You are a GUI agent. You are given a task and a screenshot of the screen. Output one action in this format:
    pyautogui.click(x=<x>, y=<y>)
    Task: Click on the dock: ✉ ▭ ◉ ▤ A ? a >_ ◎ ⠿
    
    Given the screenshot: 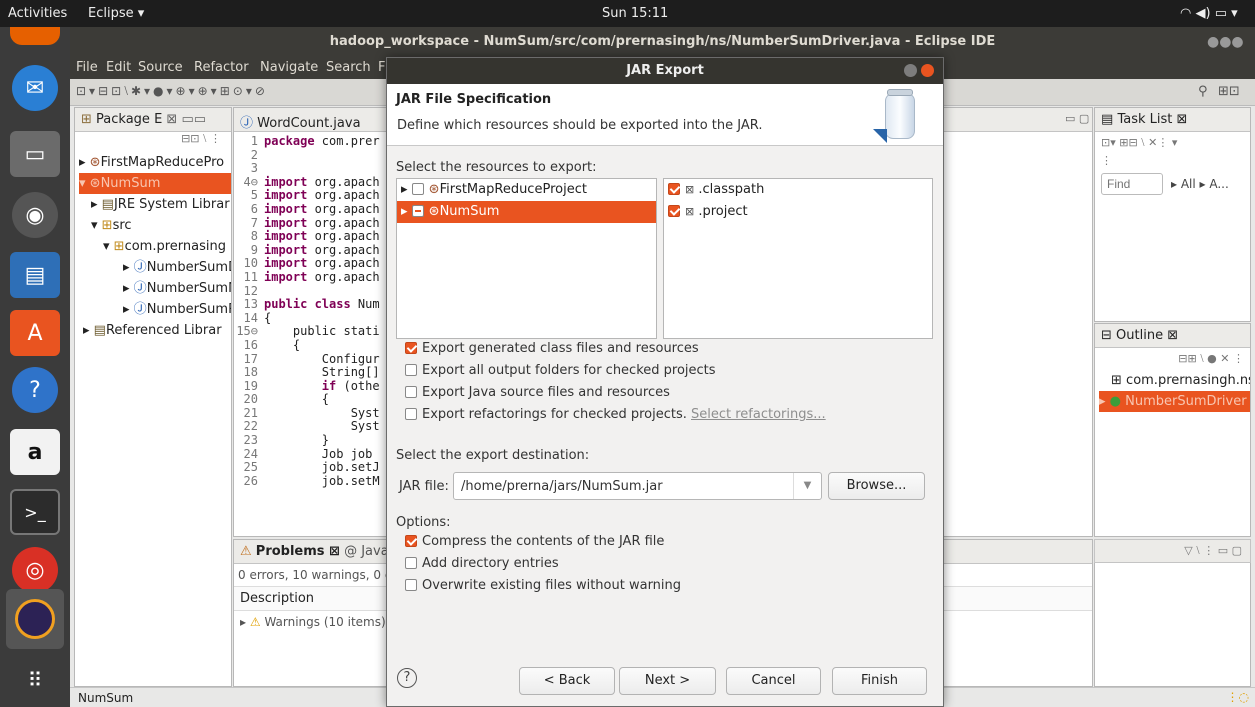 What is the action you would take?
    pyautogui.click(x=35, y=367)
    